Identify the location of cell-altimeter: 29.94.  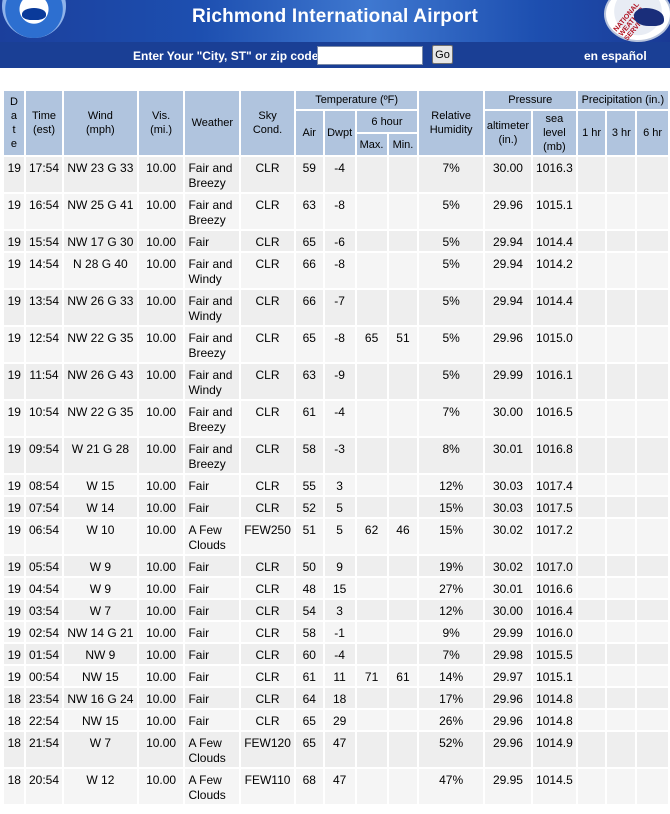
(508, 241).